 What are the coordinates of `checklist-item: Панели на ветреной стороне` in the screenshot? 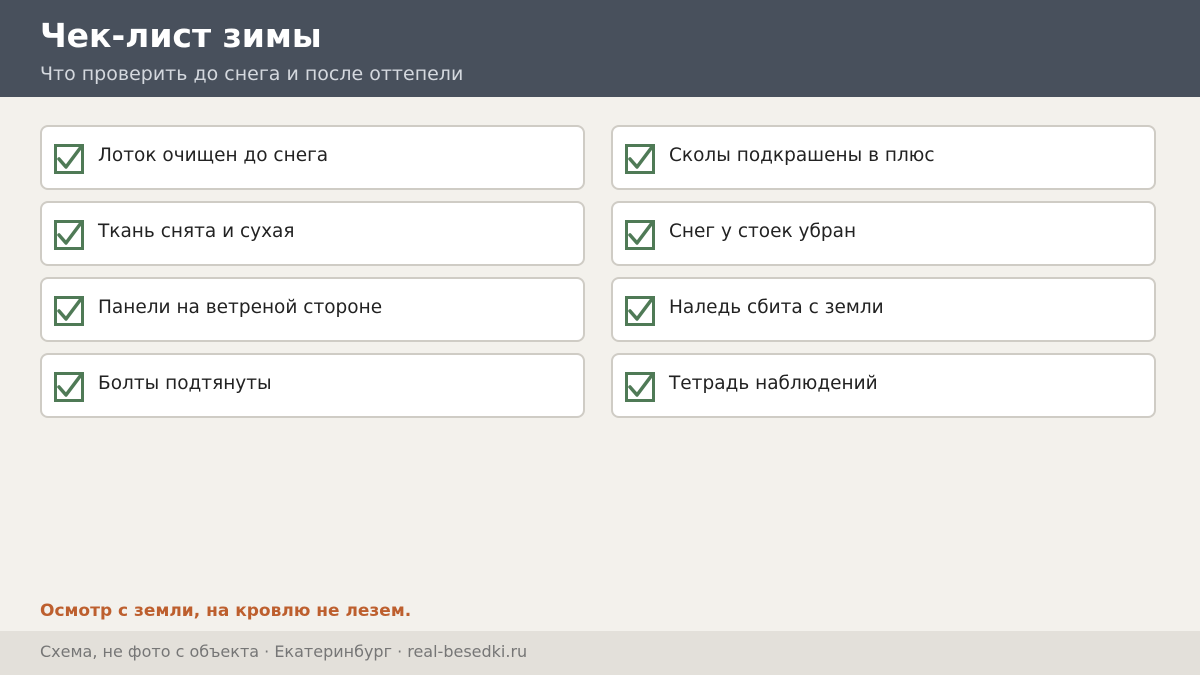 It's located at (312, 309).